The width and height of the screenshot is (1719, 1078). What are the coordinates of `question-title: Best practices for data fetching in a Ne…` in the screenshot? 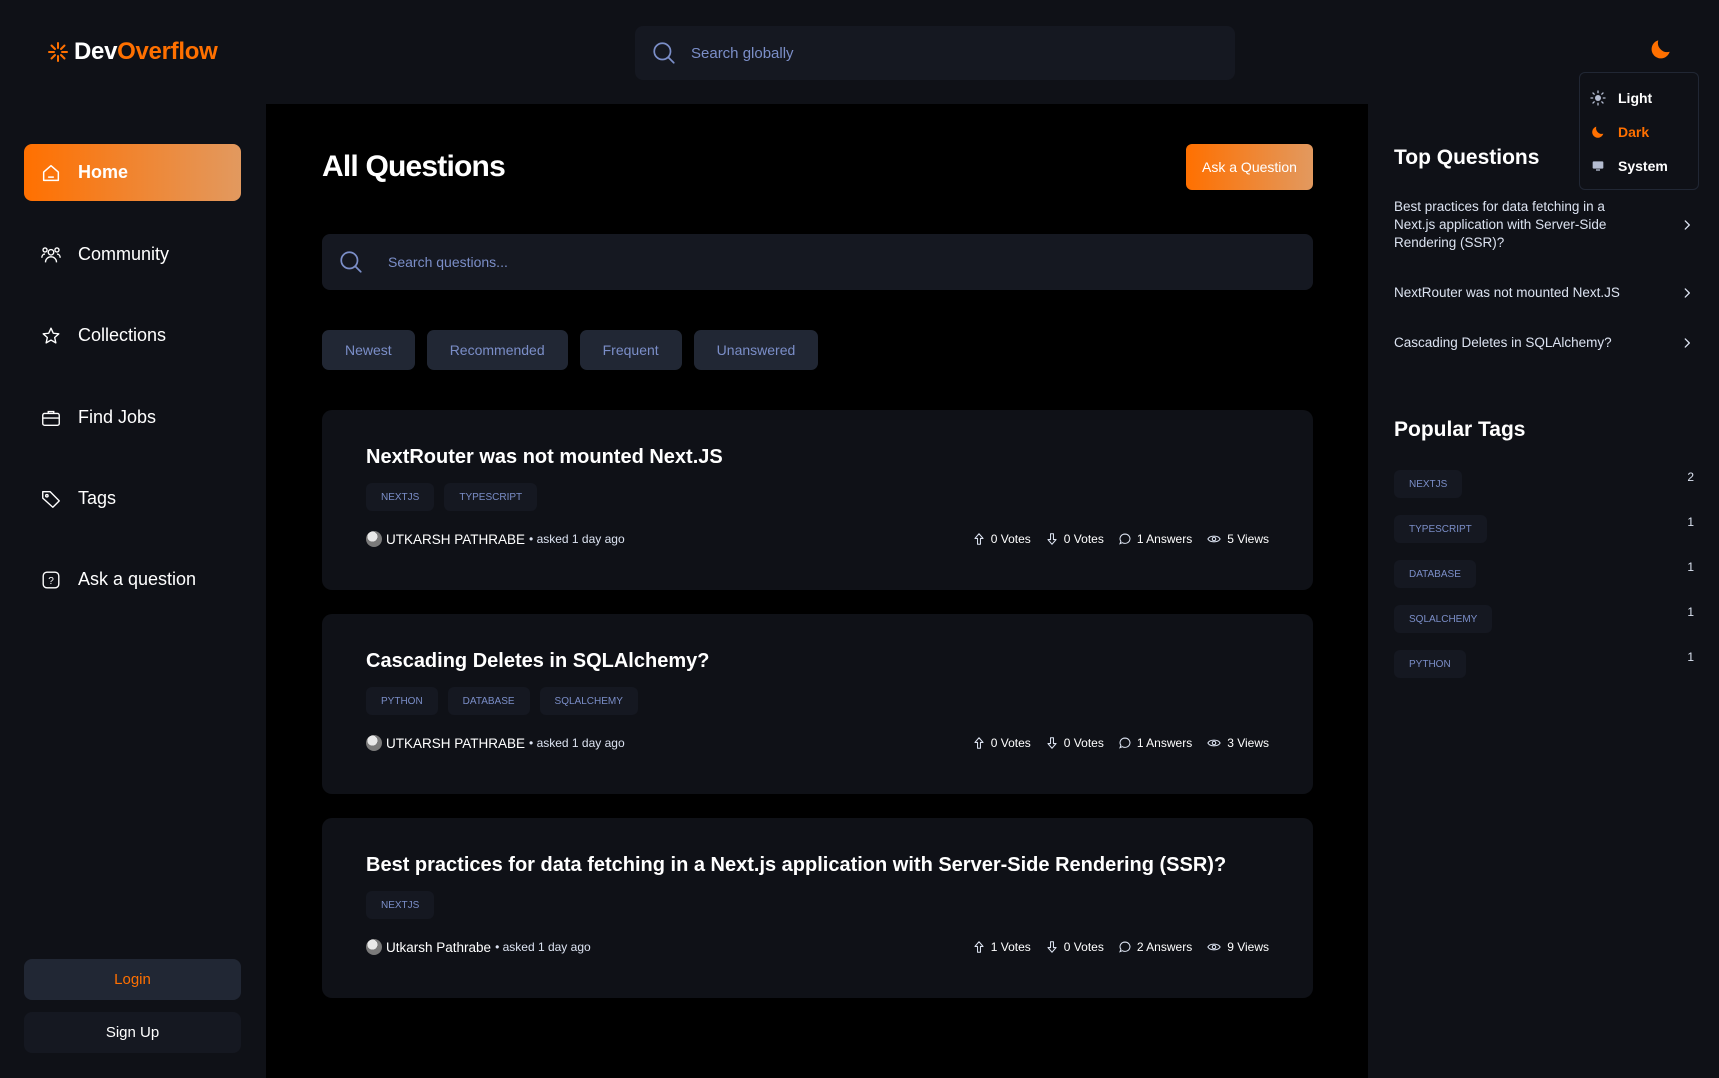 It's located at (817, 865).